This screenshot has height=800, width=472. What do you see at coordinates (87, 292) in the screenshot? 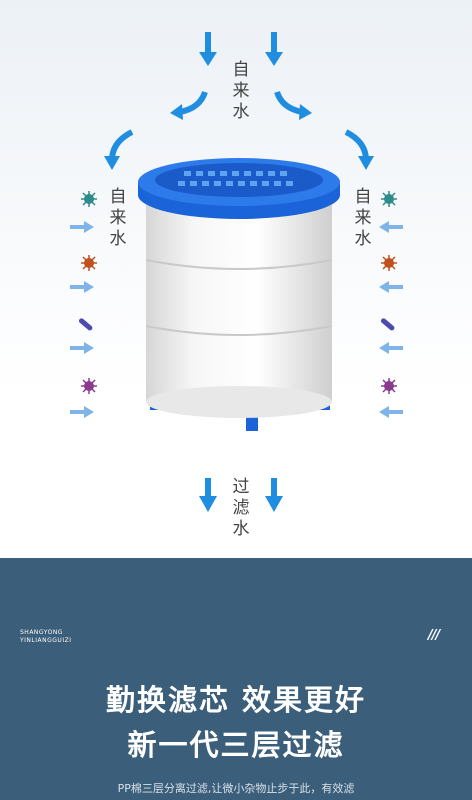
I see `bacteria-icon` at bounding box center [87, 292].